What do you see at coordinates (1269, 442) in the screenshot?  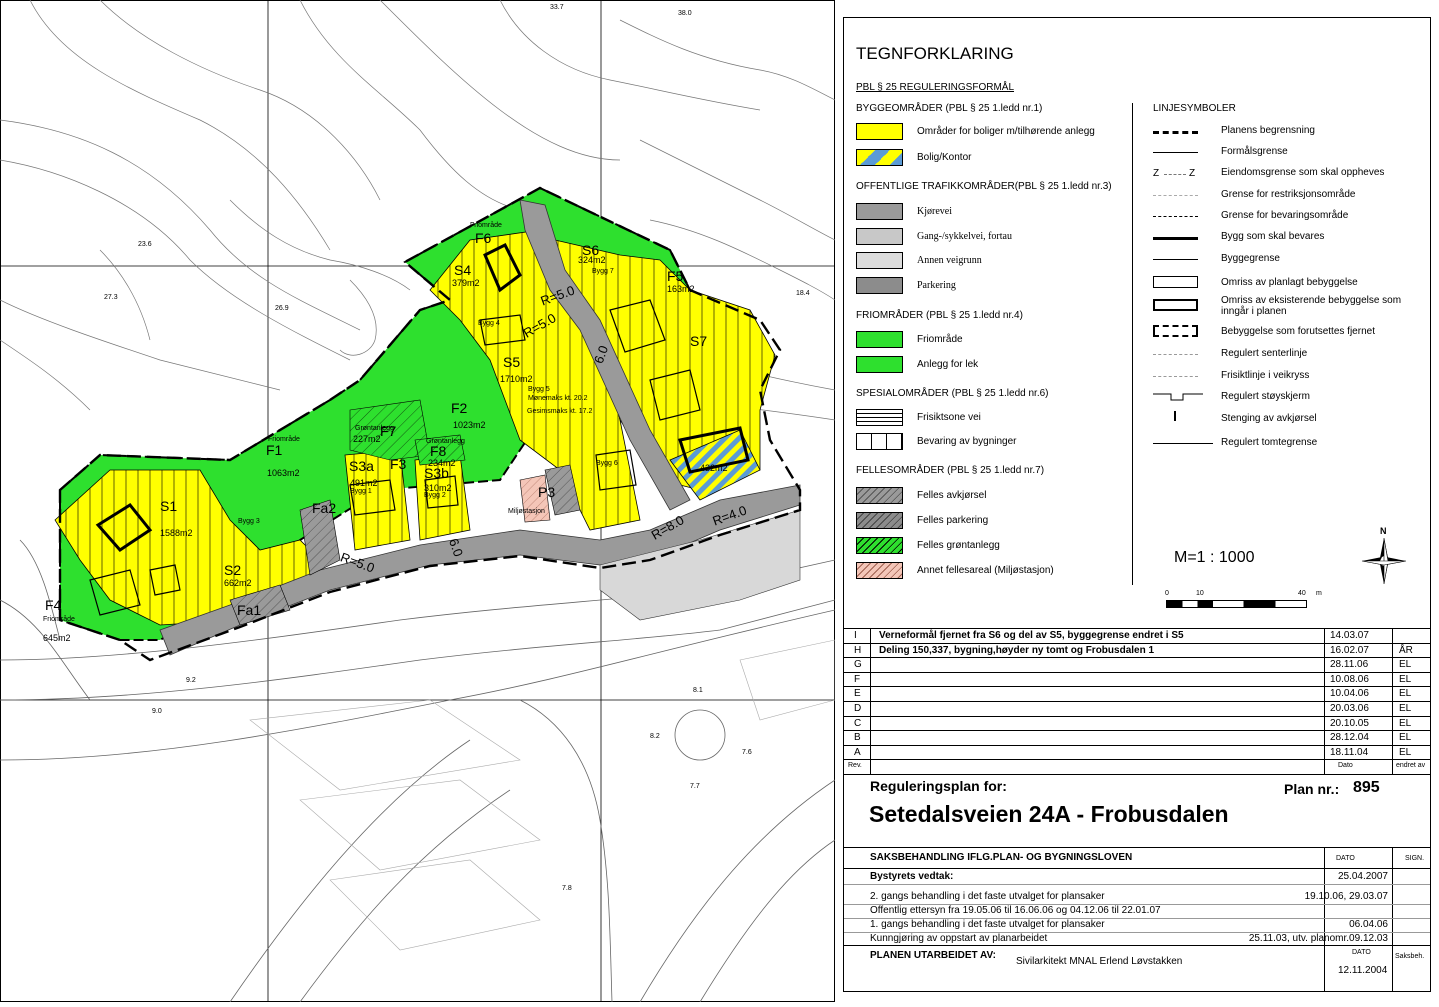 I see `line-label: Regulert tomtegrense` at bounding box center [1269, 442].